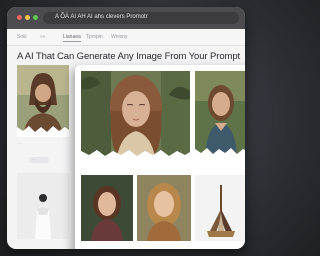  I want to click on woman-forest-image, so click(135, 114).